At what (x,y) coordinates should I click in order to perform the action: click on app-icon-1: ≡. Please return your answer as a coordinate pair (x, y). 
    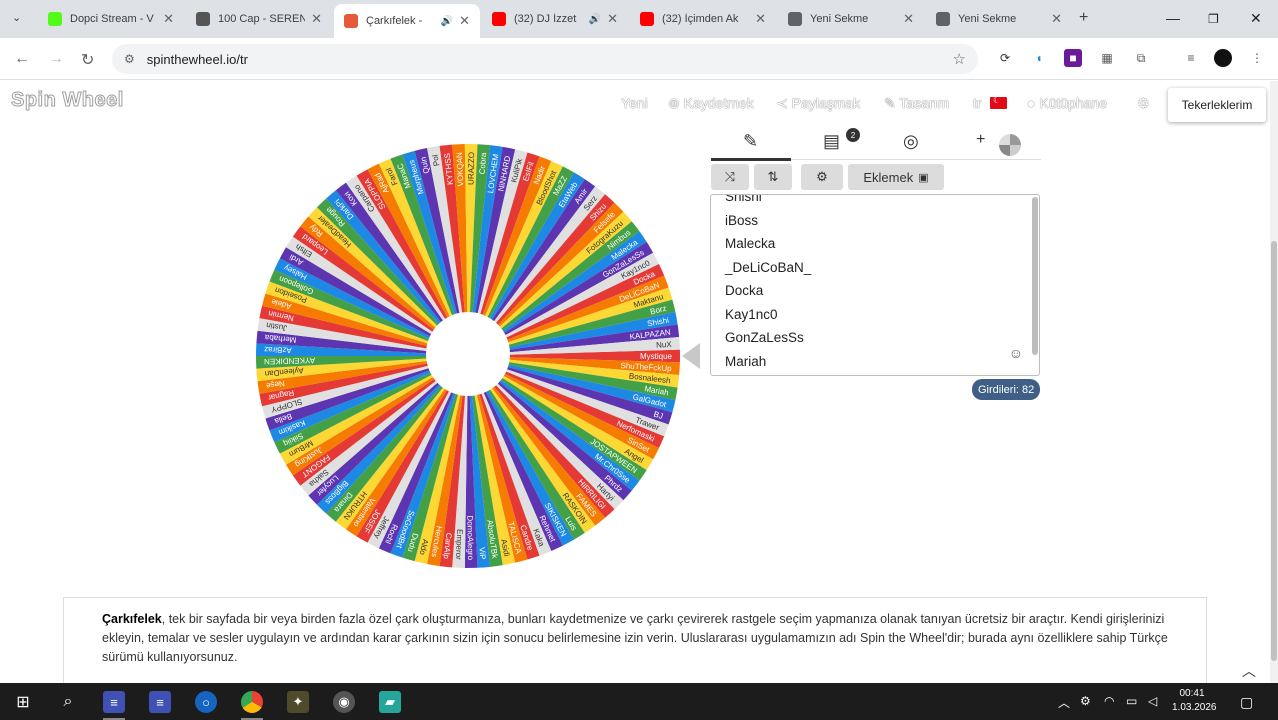
    Looking at the image, I should click on (114, 702).